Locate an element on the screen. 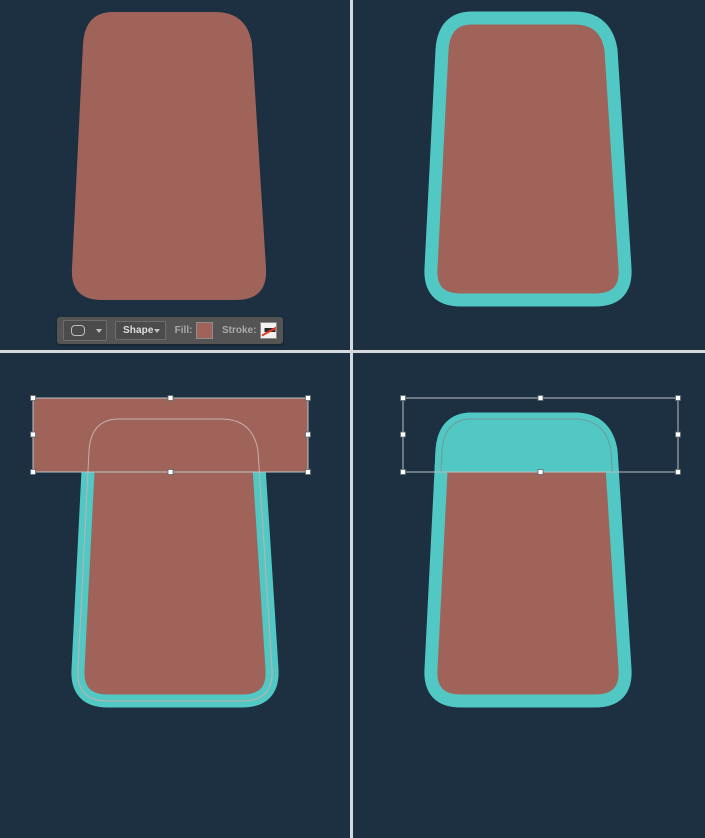 This screenshot has height=838, width=705. chevron-down-icon-preset is located at coordinates (99, 330).